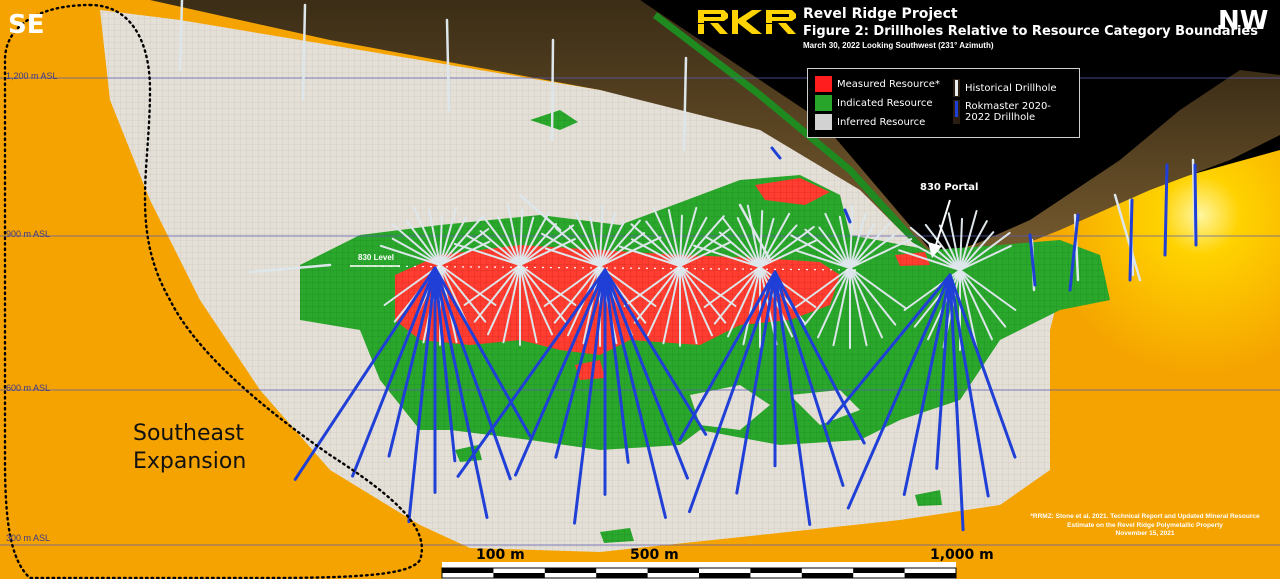 This screenshot has width=1280, height=579. Describe the element at coordinates (32, 76) in the screenshot. I see `elevation-label-1200: 1,200 m ASL` at that location.